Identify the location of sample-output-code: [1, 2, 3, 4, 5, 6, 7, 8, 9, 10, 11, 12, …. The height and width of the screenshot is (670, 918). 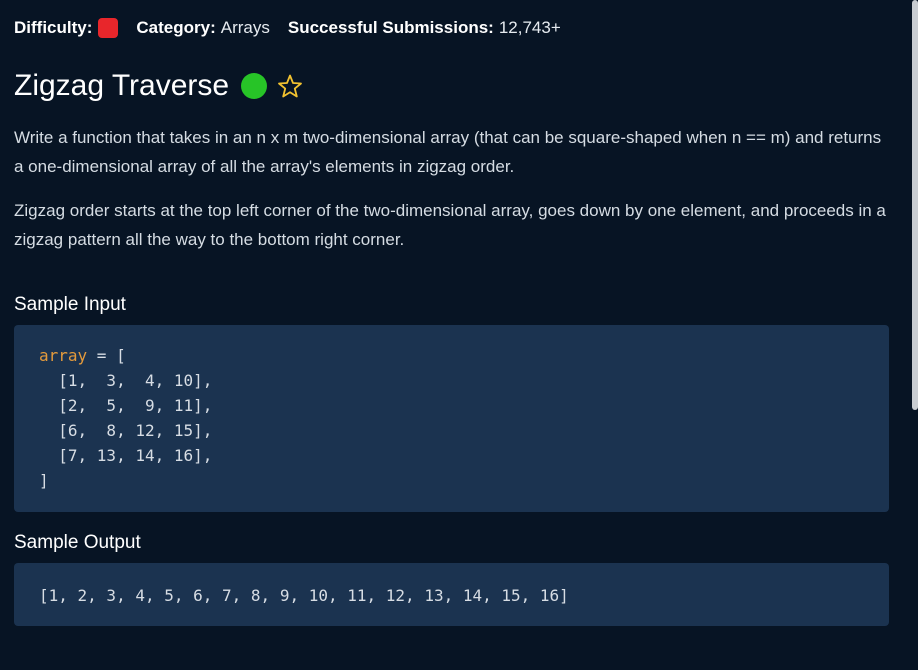
(451, 594).